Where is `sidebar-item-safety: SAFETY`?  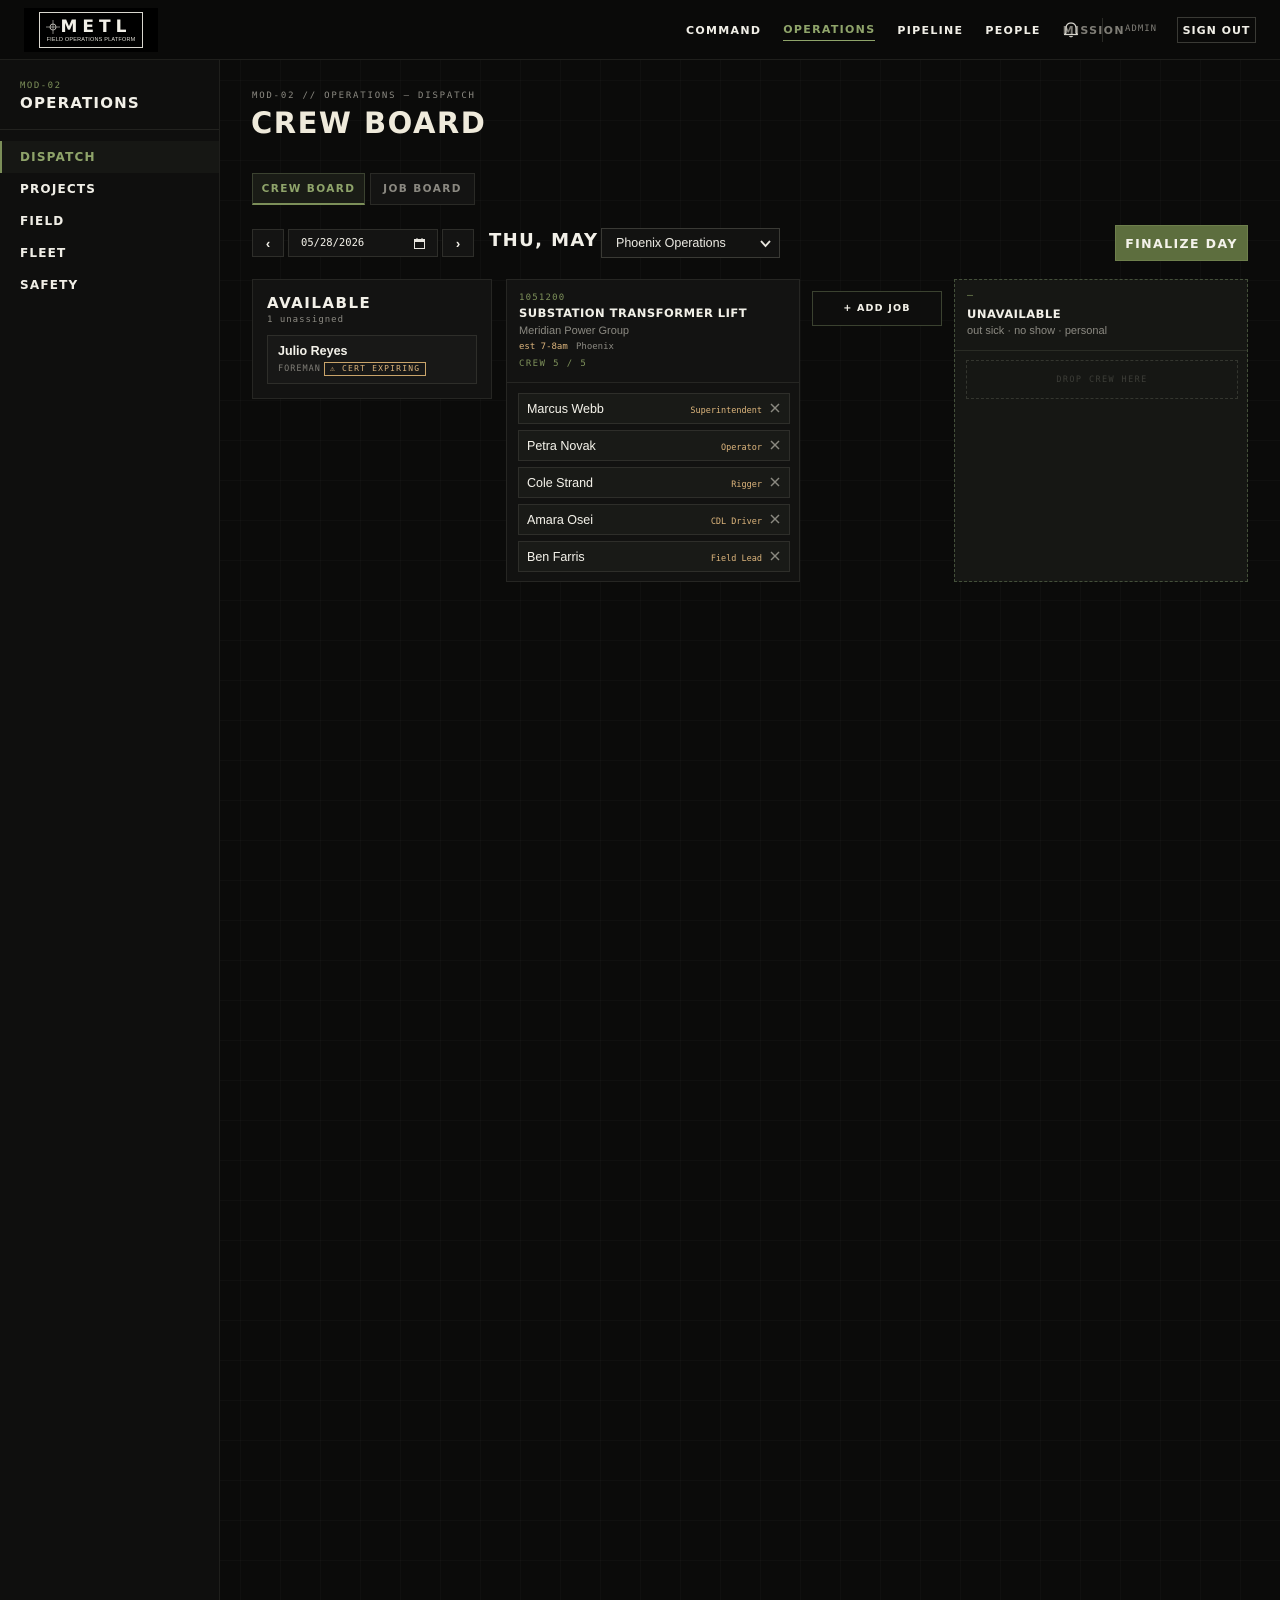
sidebar-item-safety: SAFETY is located at coordinates (109, 285).